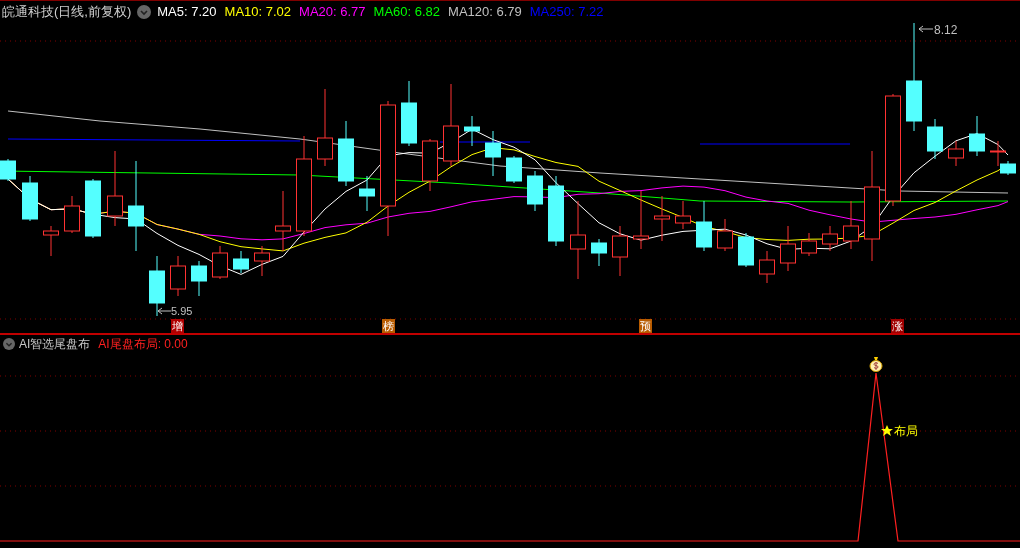  Describe the element at coordinates (55, 344) in the screenshot. I see `indicator-name: AI智选尾盘布` at that location.